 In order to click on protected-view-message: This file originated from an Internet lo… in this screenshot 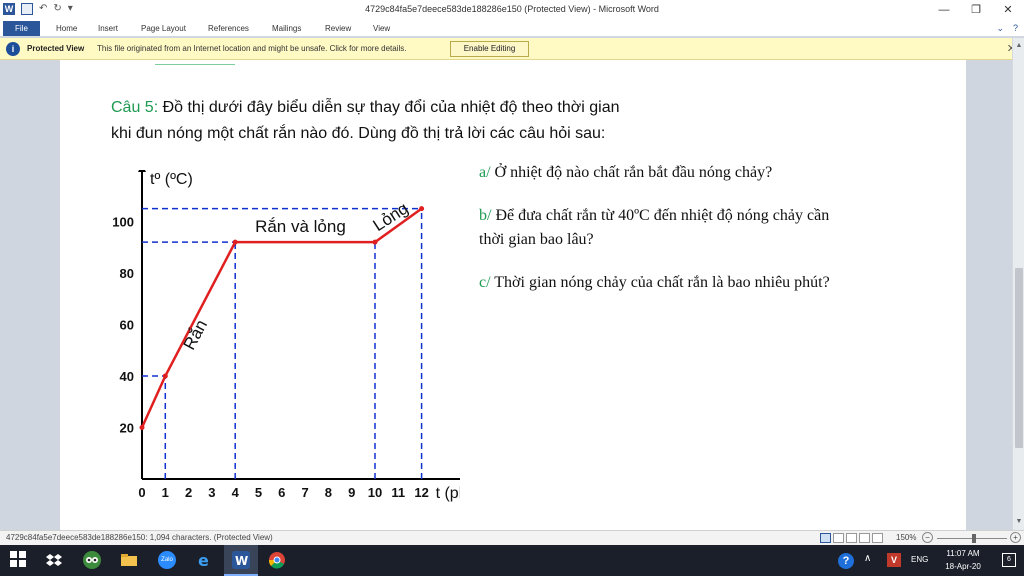, I will do `click(252, 48)`.